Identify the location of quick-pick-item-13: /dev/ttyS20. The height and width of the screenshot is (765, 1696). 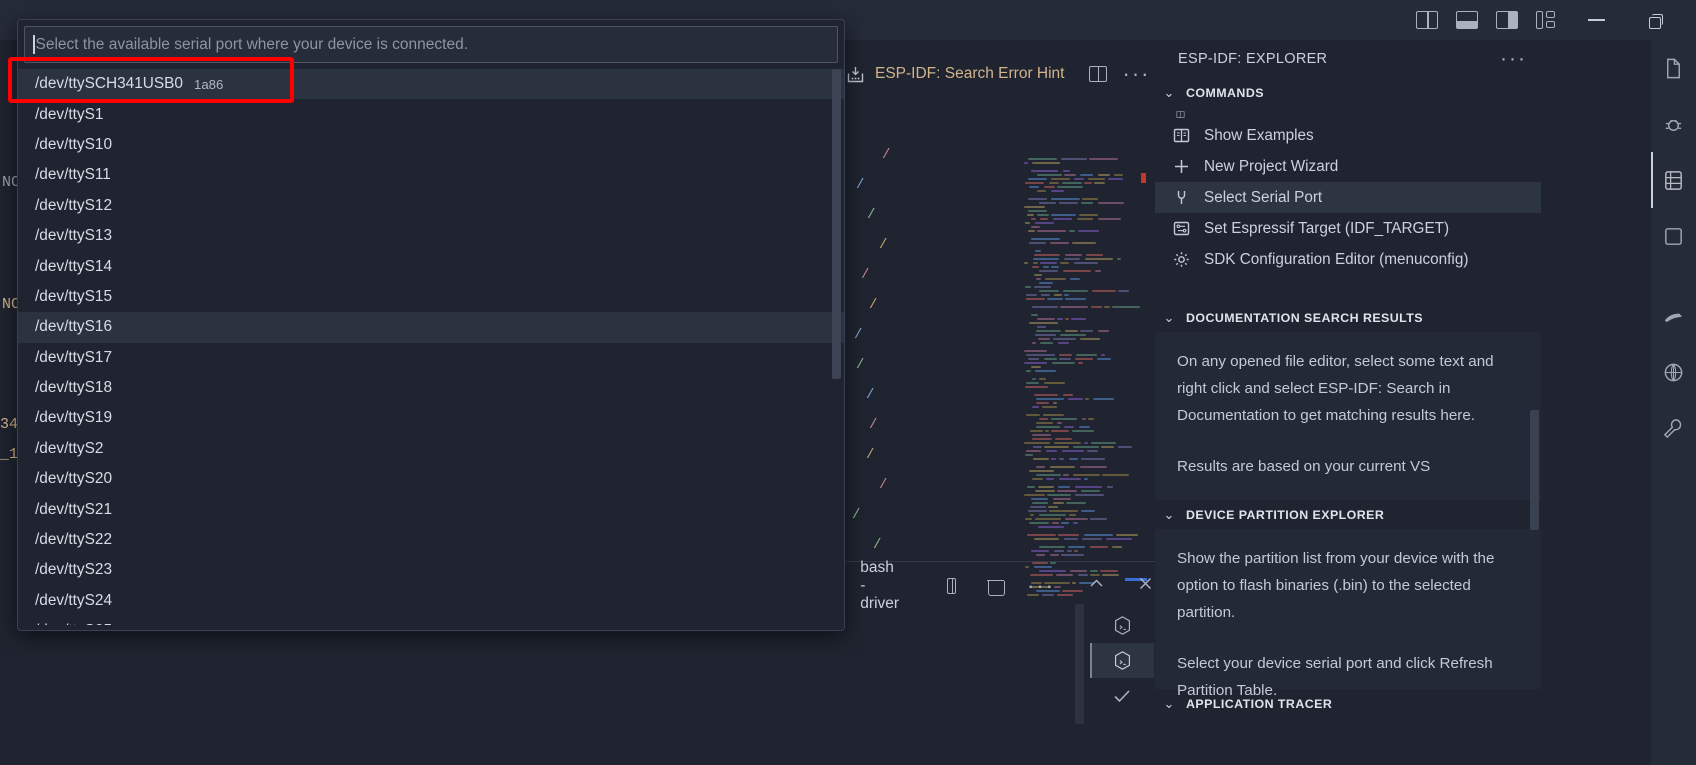
(431, 479).